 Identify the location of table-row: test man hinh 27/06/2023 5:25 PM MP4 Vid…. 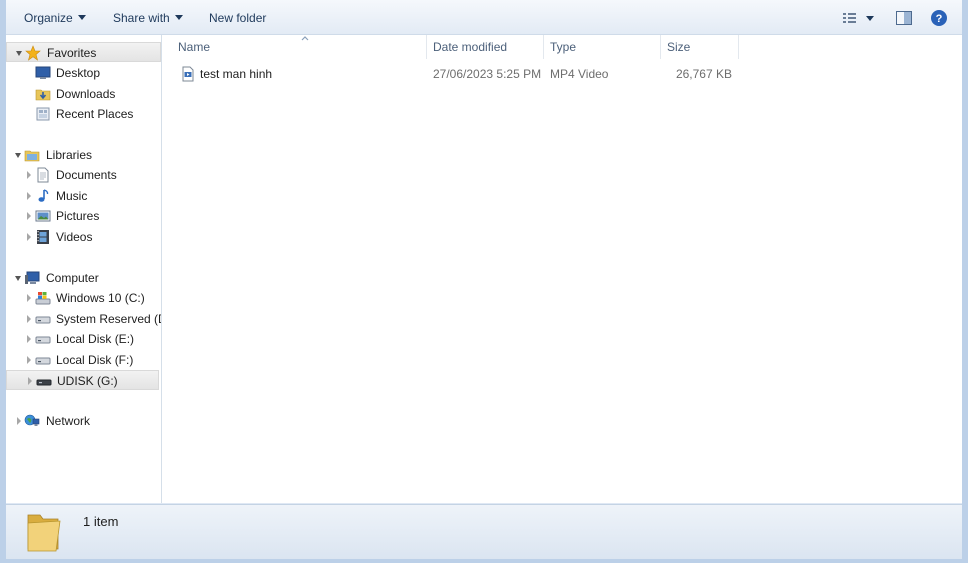
(452, 74).